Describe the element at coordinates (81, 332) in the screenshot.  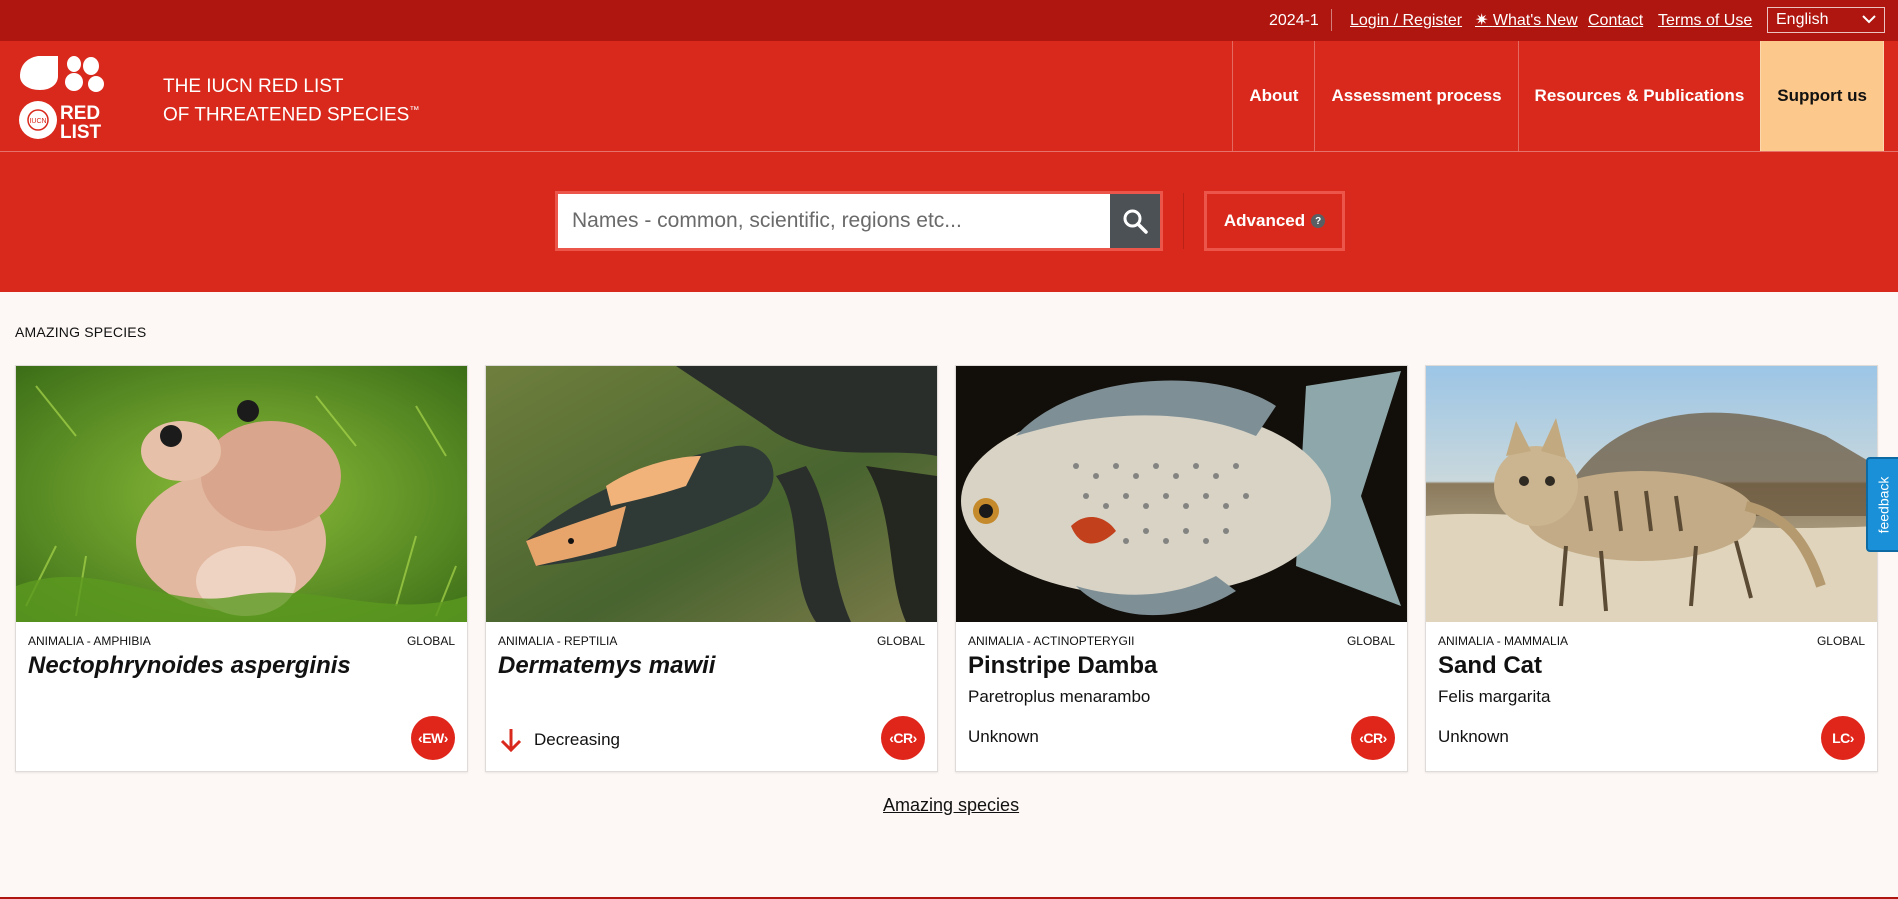
I see `amazing-species-heading: AMAZING SPECIES` at that location.